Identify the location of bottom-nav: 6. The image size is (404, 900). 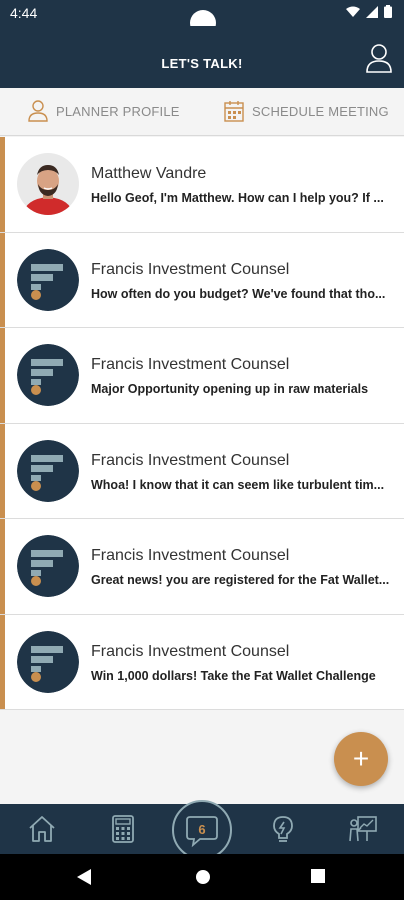
(202, 830).